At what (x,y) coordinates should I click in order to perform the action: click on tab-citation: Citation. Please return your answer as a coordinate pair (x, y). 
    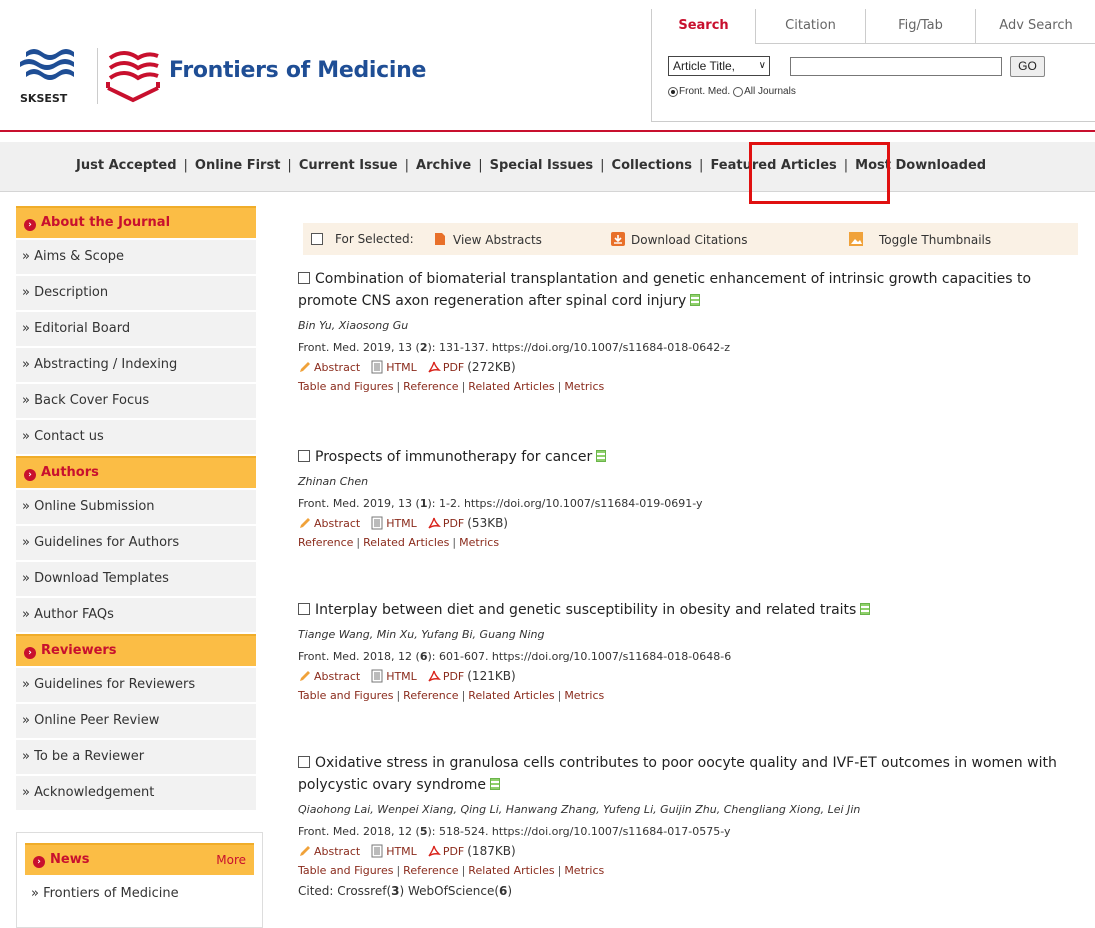
    Looking at the image, I should click on (810, 26).